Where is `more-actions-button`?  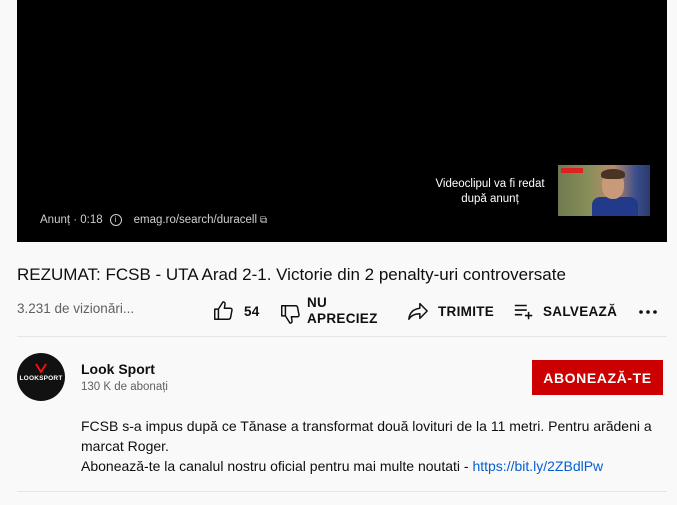
more-actions-button is located at coordinates (648, 312).